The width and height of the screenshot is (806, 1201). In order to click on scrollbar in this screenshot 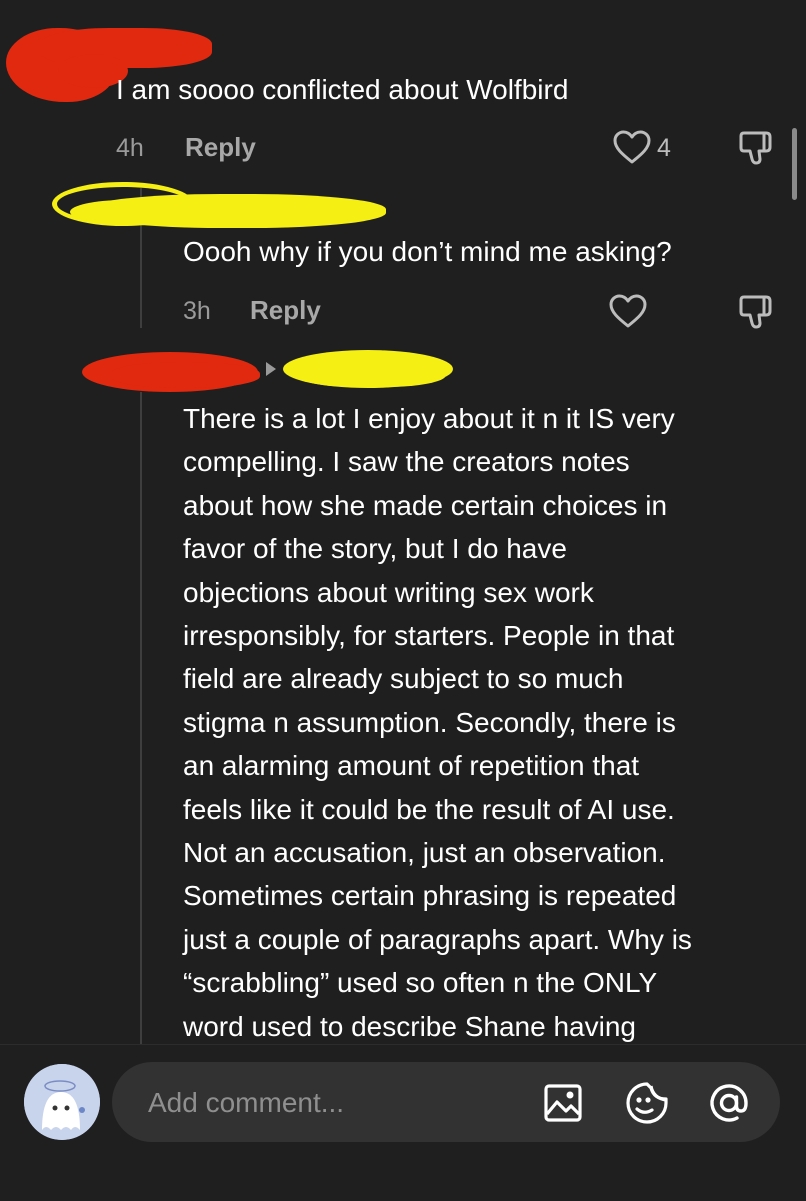, I will do `click(794, 164)`.